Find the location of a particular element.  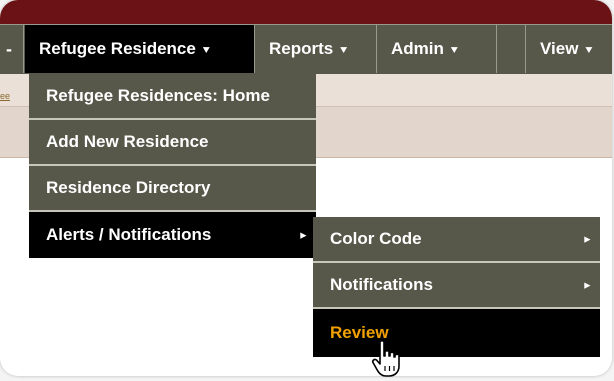

hand-pointer-icon is located at coordinates (385, 358).